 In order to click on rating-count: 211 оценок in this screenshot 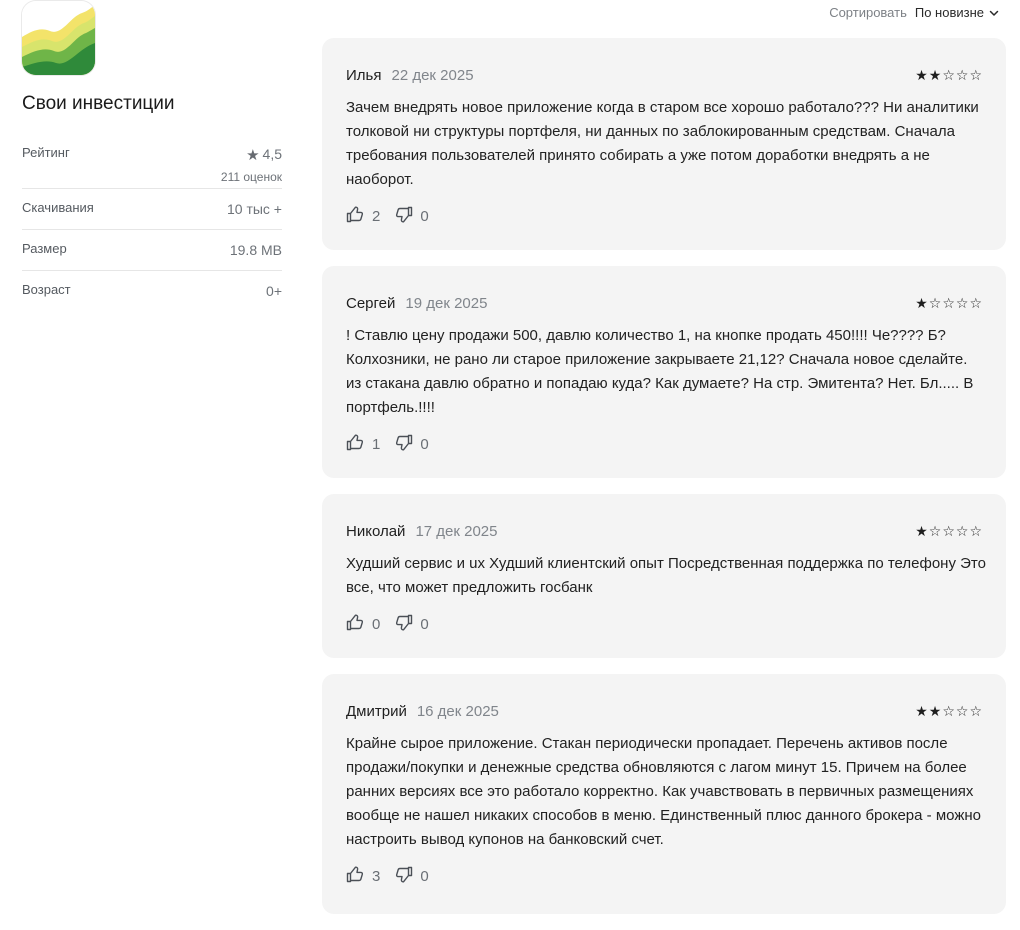, I will do `click(251, 177)`.